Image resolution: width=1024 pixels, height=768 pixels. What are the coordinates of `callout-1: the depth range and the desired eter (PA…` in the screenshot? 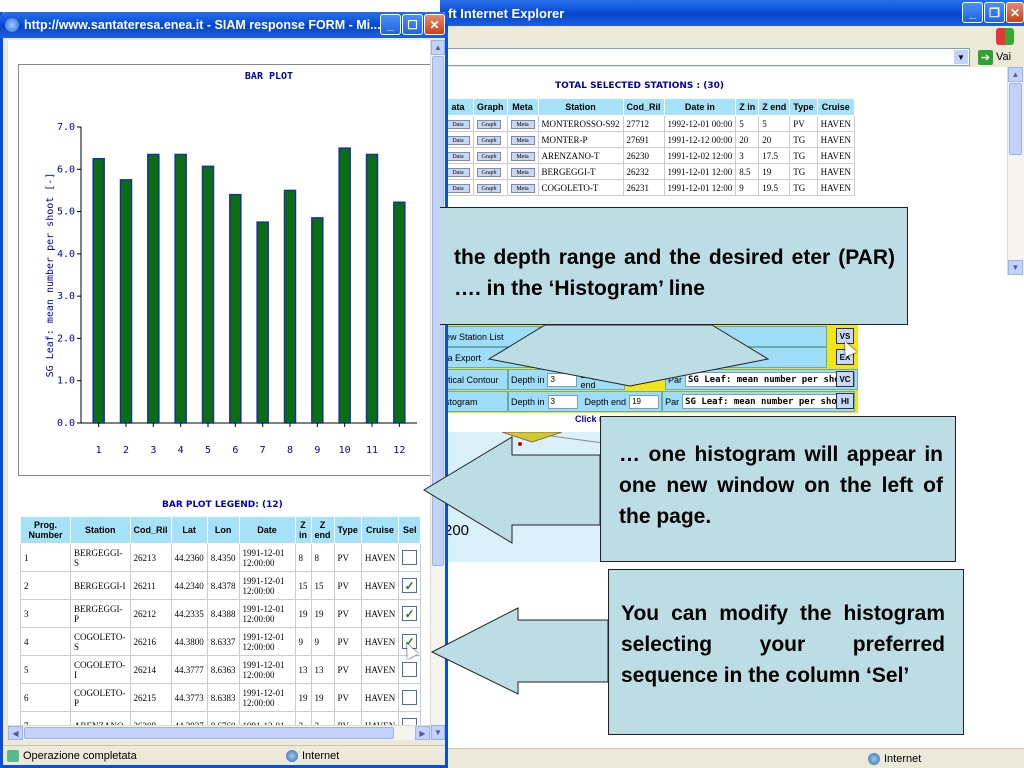 It's located at (674, 266).